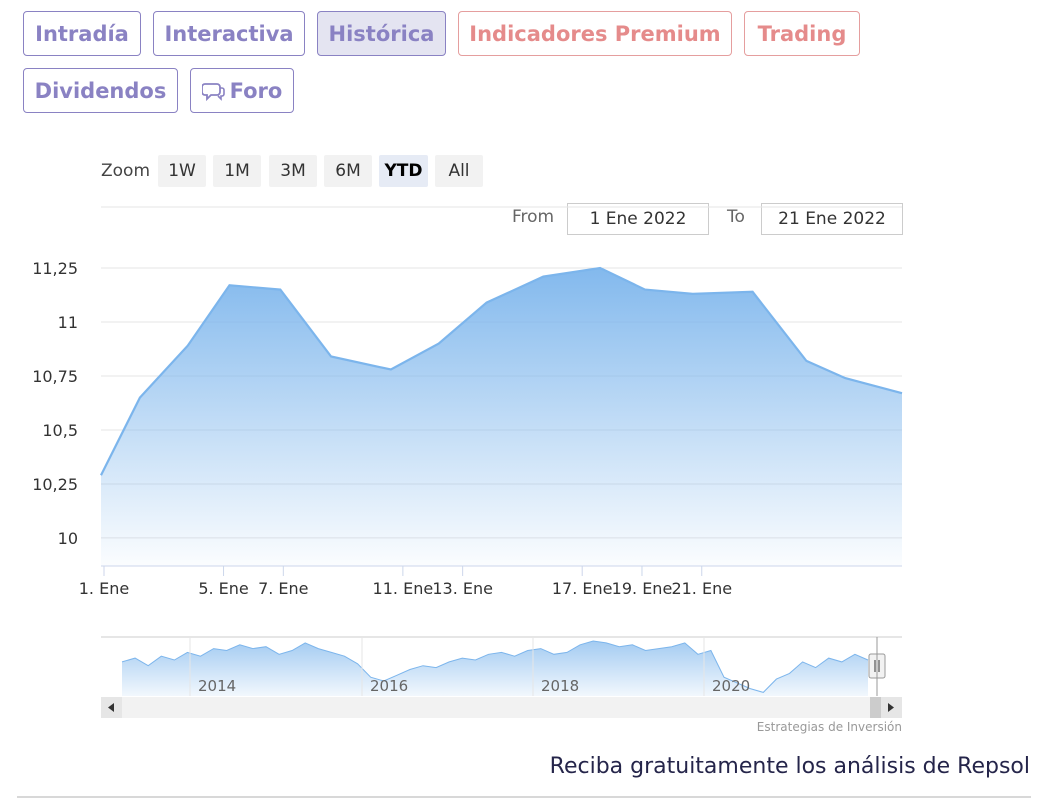  I want to click on x-tick-label: 1. Ene, so click(104, 588).